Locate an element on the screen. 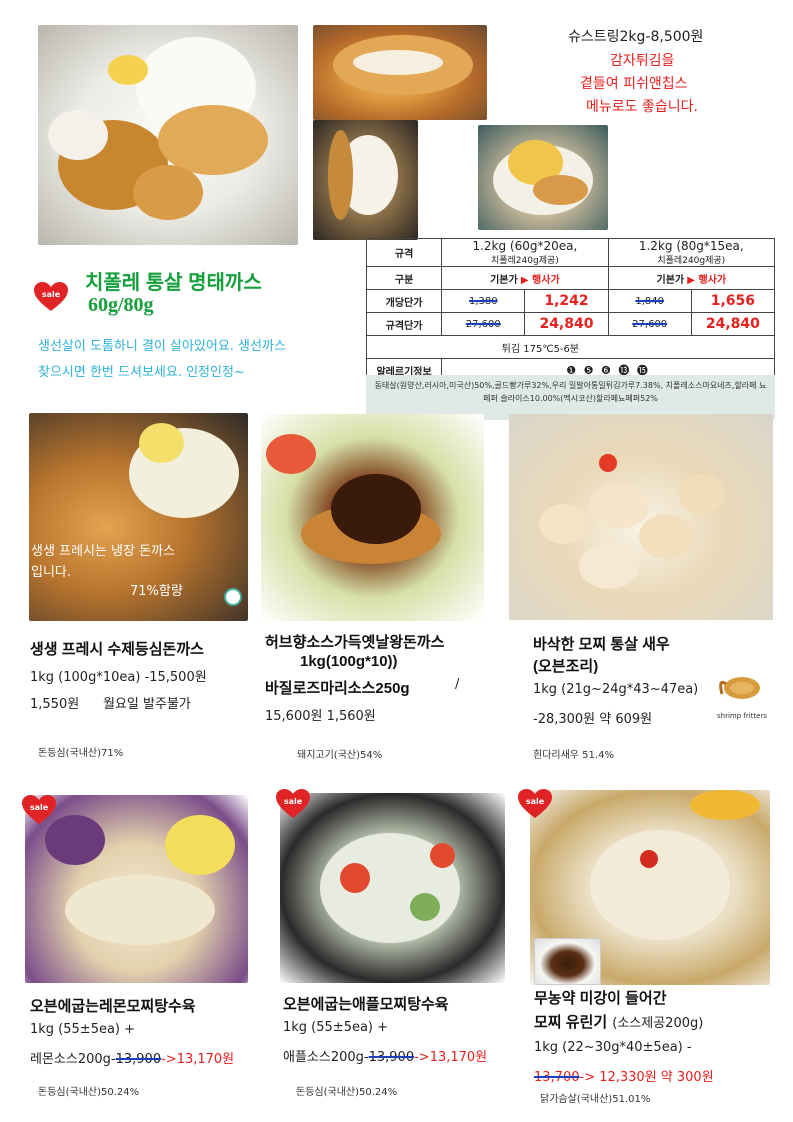 The width and height of the screenshot is (793, 1122). product-6-name-2: 모찌 유린기 is located at coordinates (571, 1022).